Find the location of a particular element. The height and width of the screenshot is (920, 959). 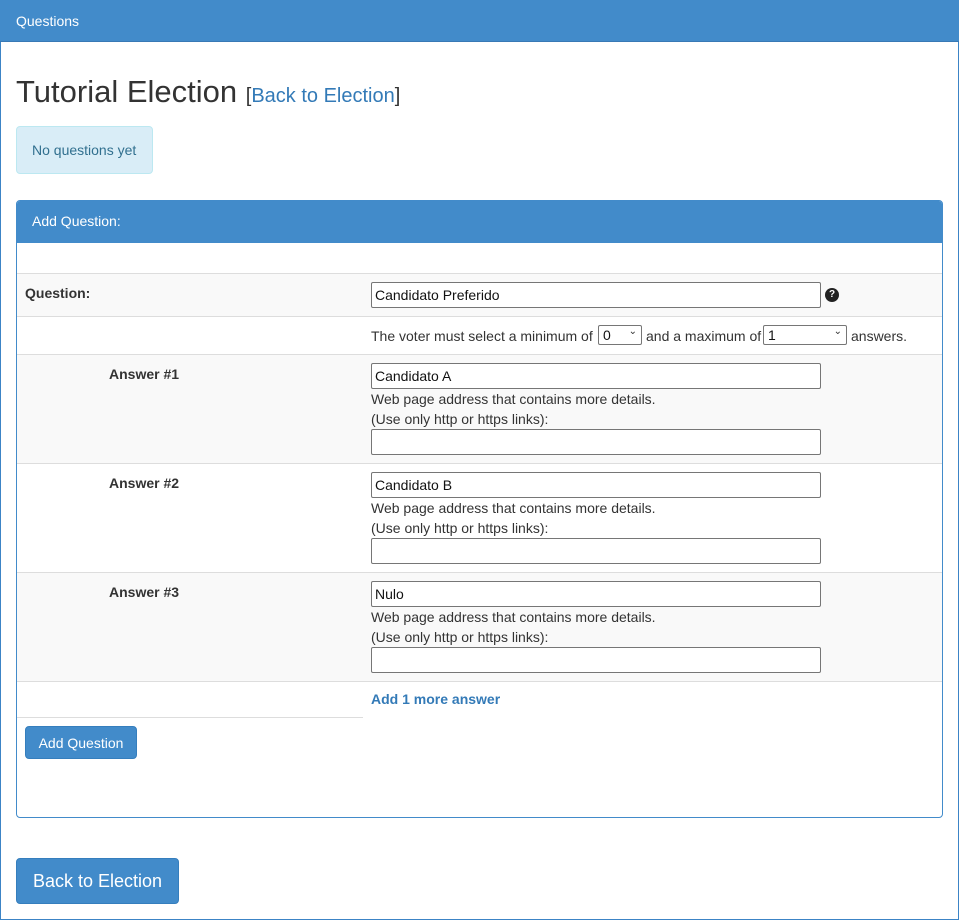

top-bar: Questions is located at coordinates (479, 21).